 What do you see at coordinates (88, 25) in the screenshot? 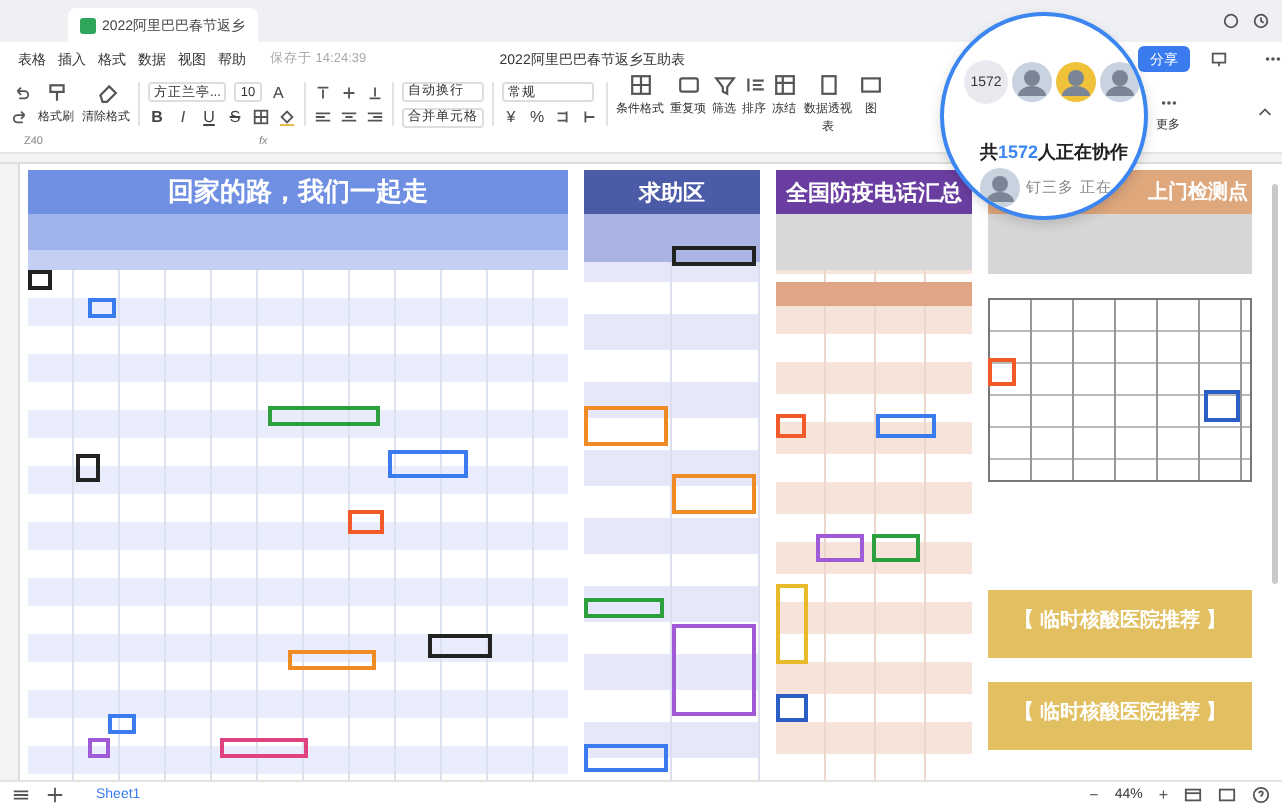
I see `spreadsheet-icon` at bounding box center [88, 25].